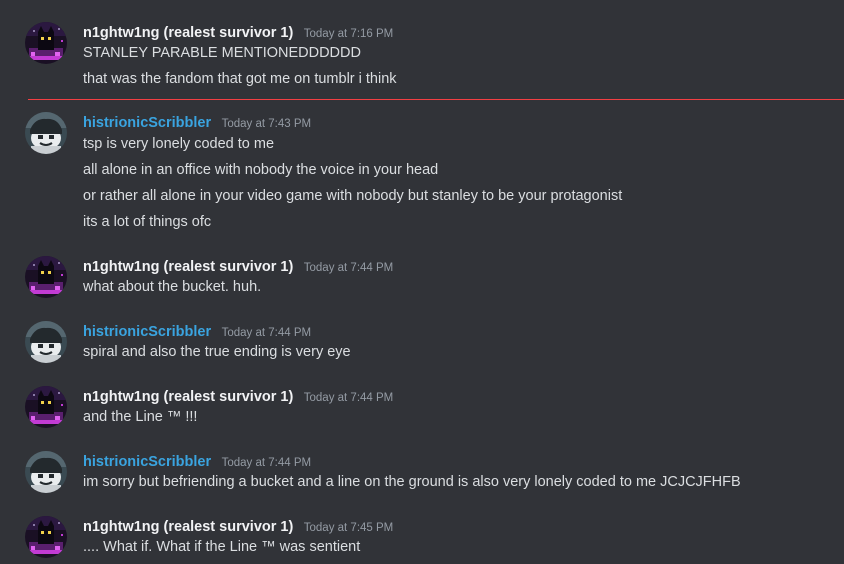 The width and height of the screenshot is (844, 564). I want to click on message-text: its a lot of things ofc, so click(147, 222).